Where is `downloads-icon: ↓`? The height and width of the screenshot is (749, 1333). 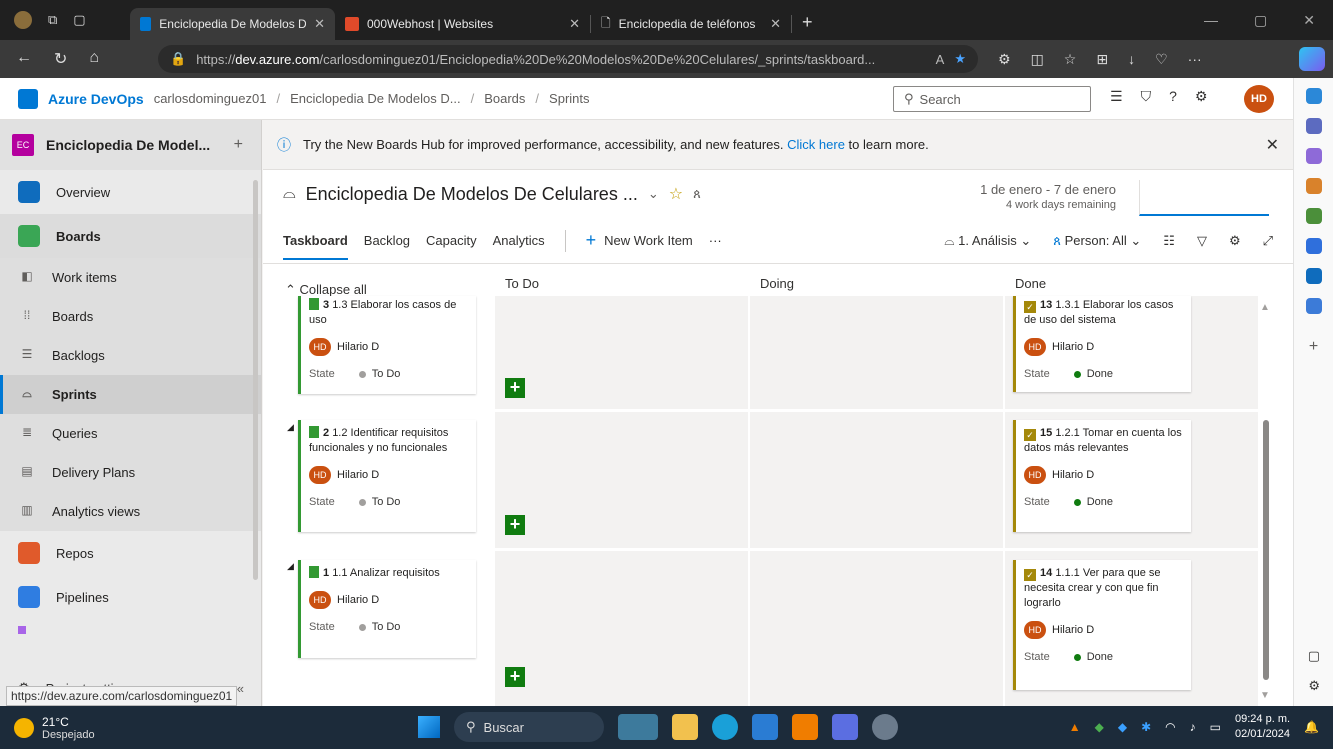
downloads-icon: ↓ is located at coordinates (1131, 59).